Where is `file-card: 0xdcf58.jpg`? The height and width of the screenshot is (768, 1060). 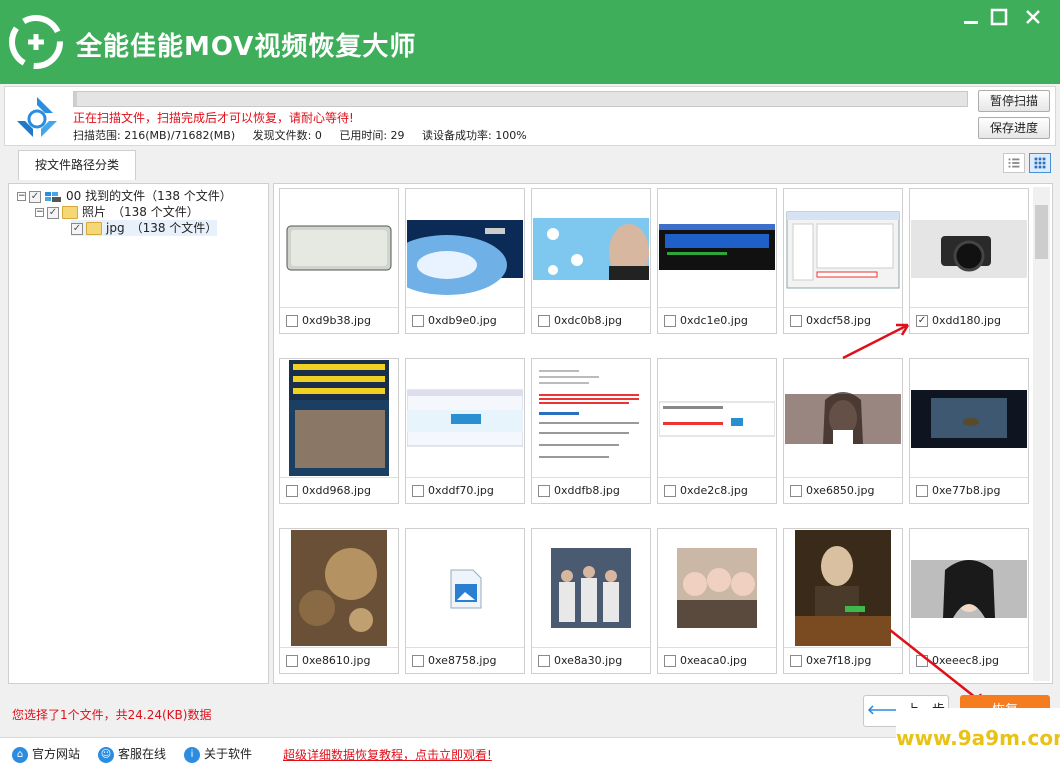
file-card: 0xdcf58.jpg is located at coordinates (843, 261).